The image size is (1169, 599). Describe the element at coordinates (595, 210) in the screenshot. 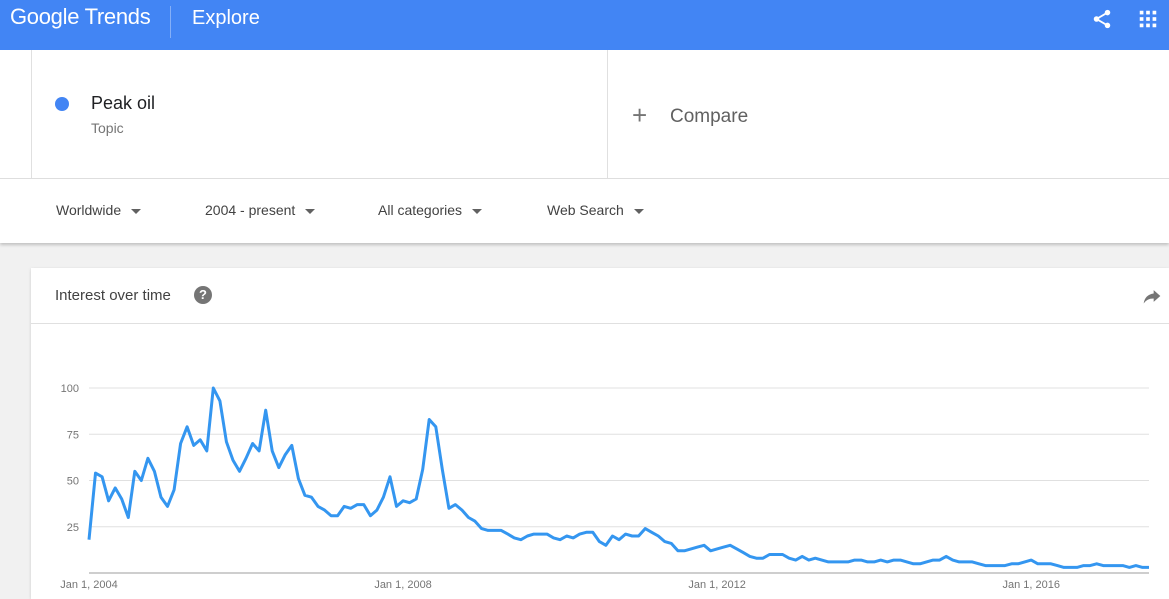

I see `property-filter: Web Search` at that location.